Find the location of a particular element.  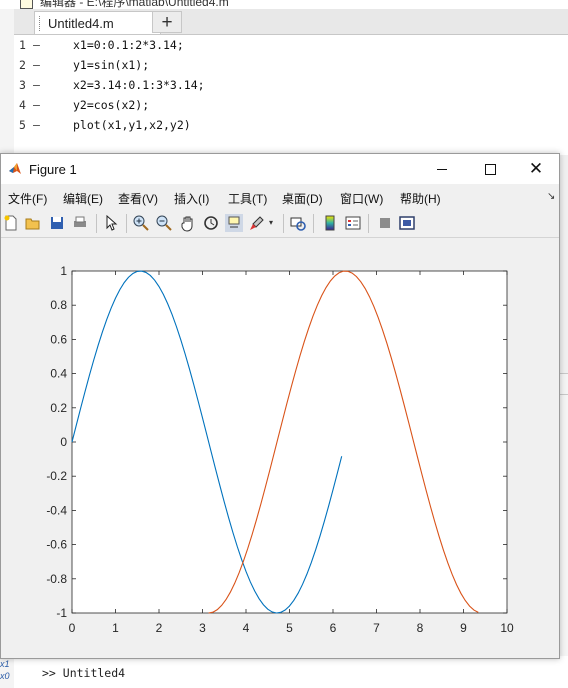

code-line: 2 — y1=sin(x1); is located at coordinates (291, 65).